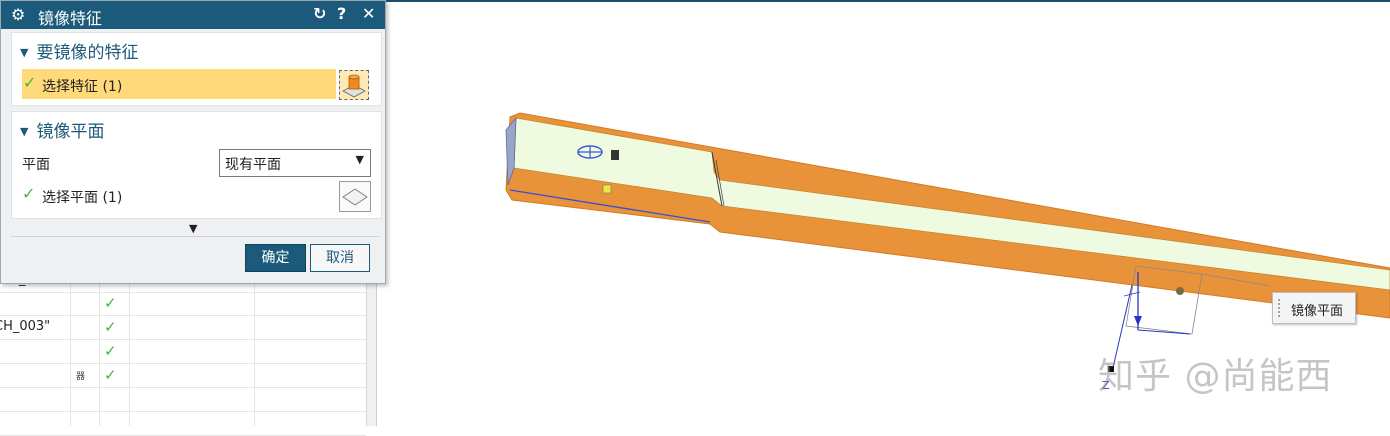  What do you see at coordinates (179, 84) in the screenshot?
I see `select-feature-row: ✓ 选择特征 (1)` at bounding box center [179, 84].